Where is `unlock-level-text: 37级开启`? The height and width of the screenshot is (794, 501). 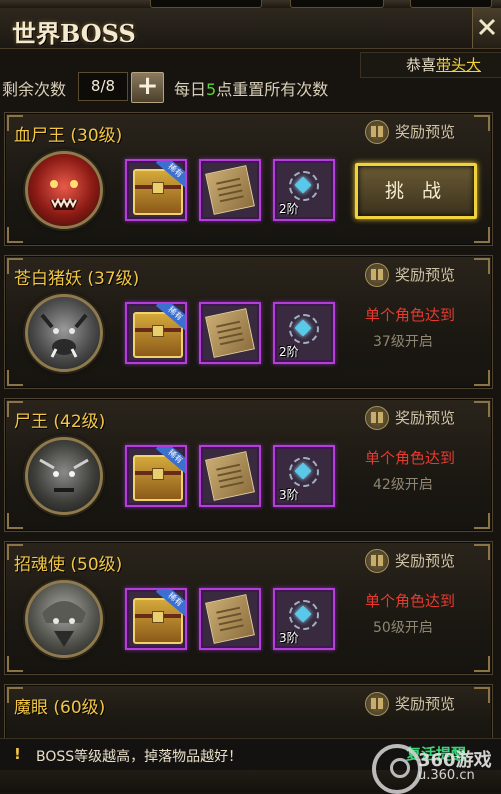 unlock-level-text: 37级开启 is located at coordinates (403, 342).